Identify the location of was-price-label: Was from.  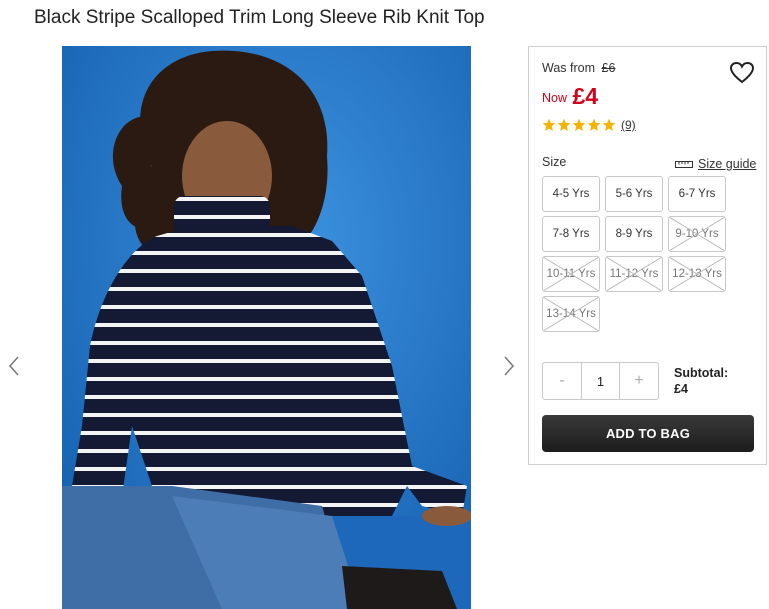
(569, 68).